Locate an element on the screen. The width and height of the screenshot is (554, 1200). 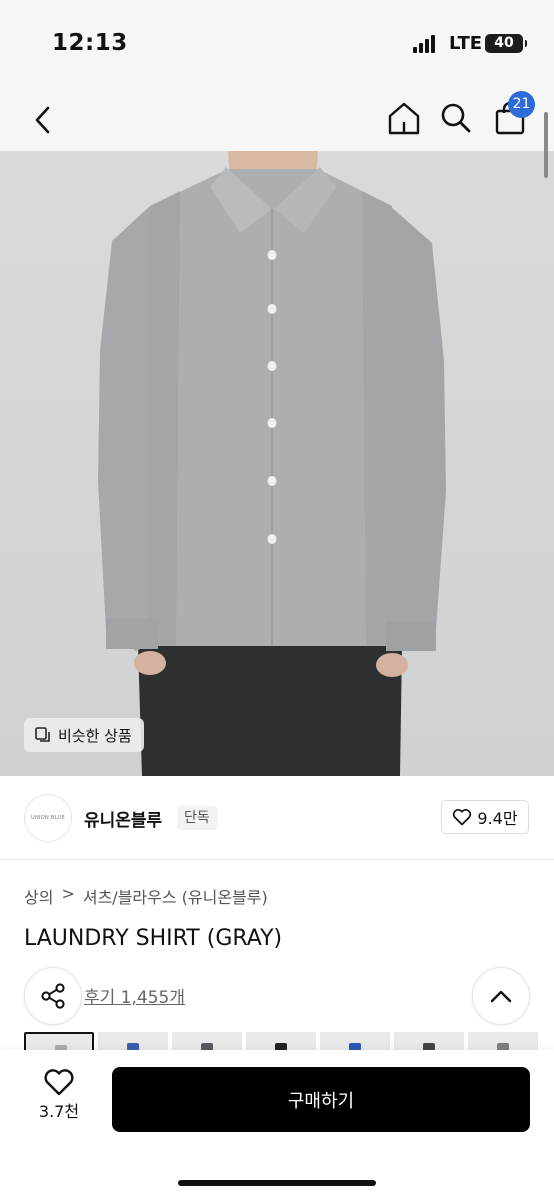
home-icon is located at coordinates (404, 118).